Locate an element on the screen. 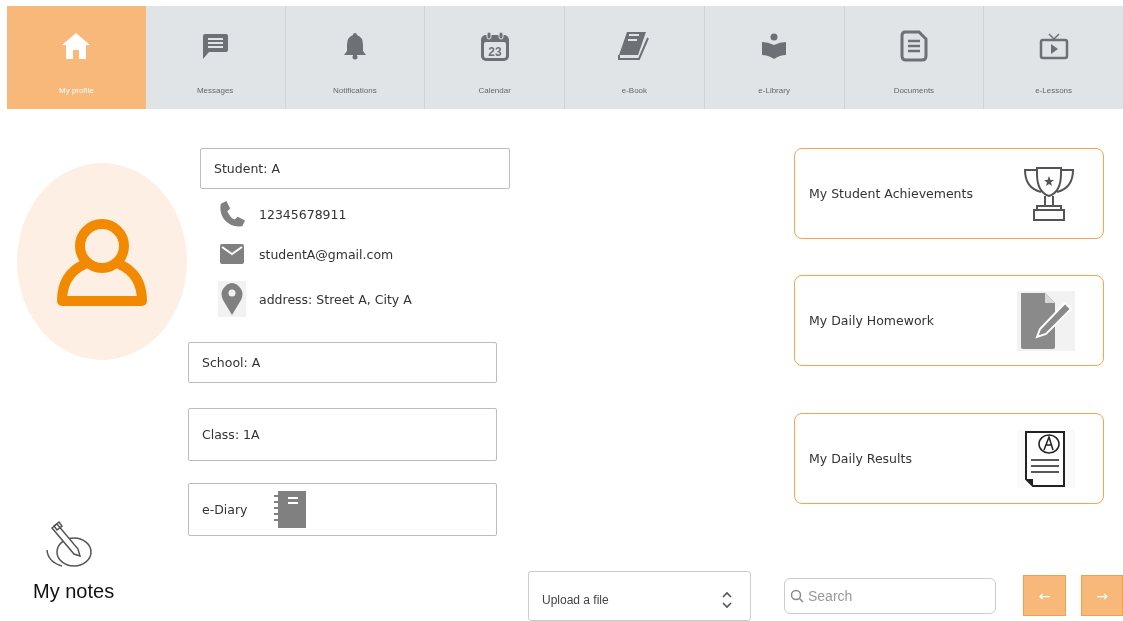  menu-card: My Daily Results is located at coordinates (949, 458).